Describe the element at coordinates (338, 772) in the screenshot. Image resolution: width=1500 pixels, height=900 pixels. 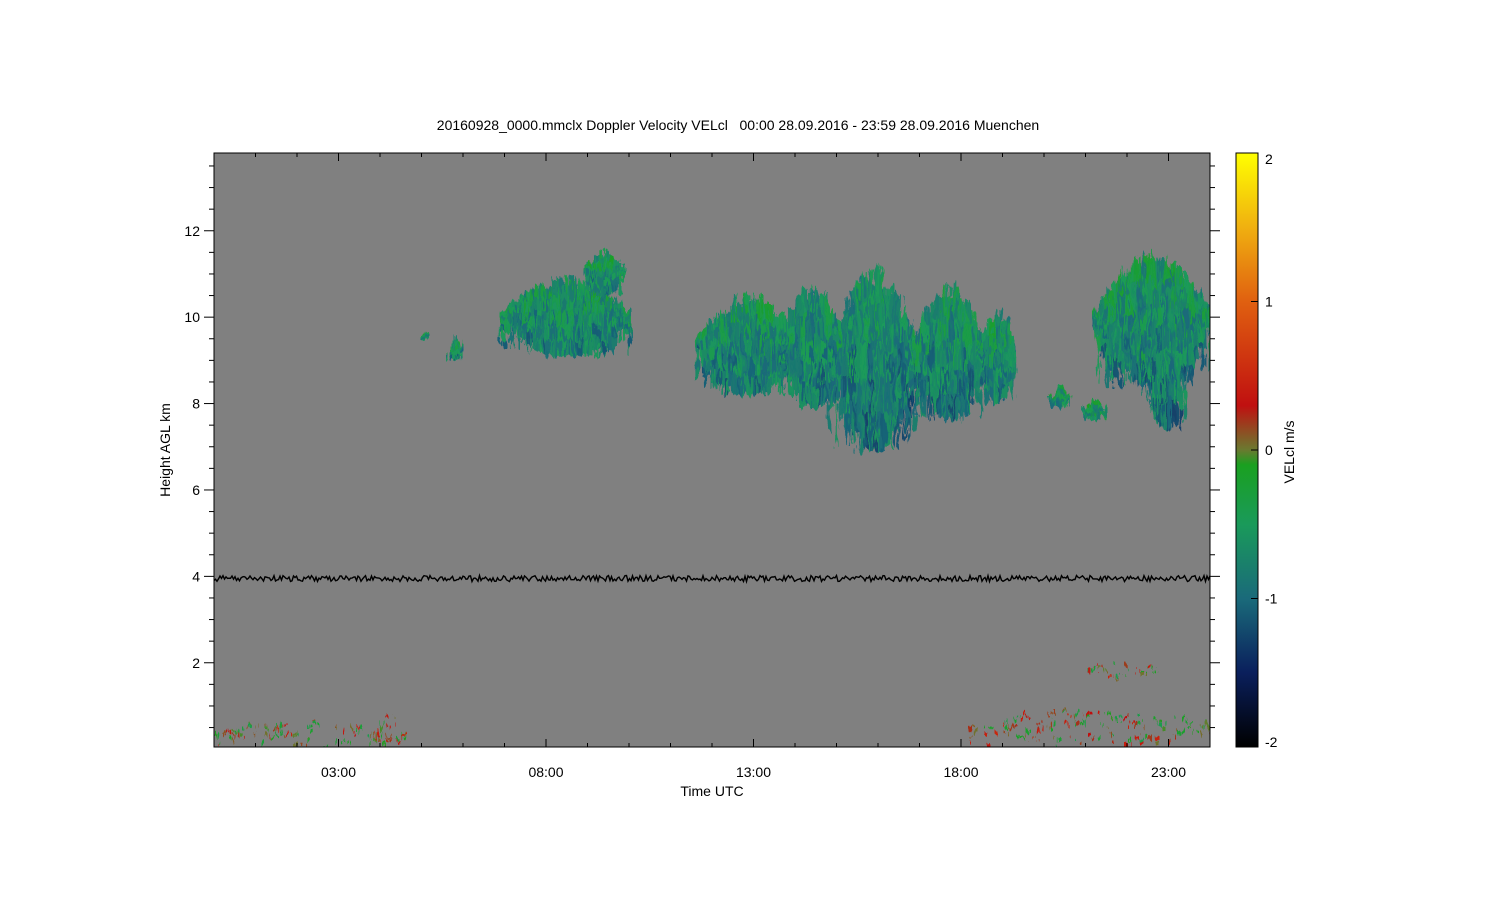
I see `x-tick-label: 03:00` at that location.